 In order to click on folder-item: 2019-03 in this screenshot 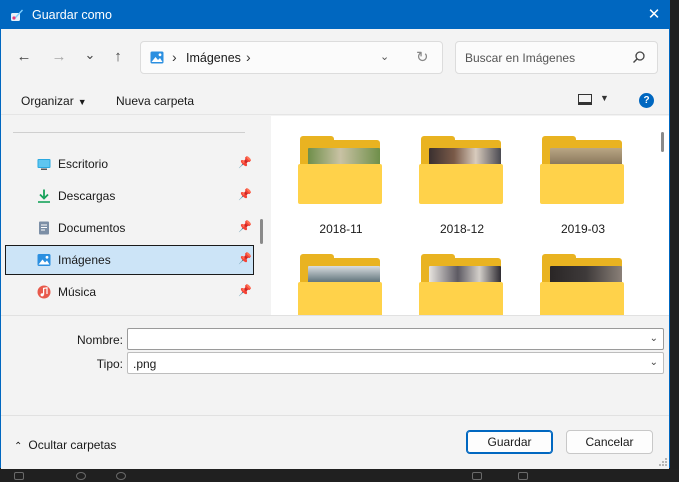, I will do `click(583, 186)`.